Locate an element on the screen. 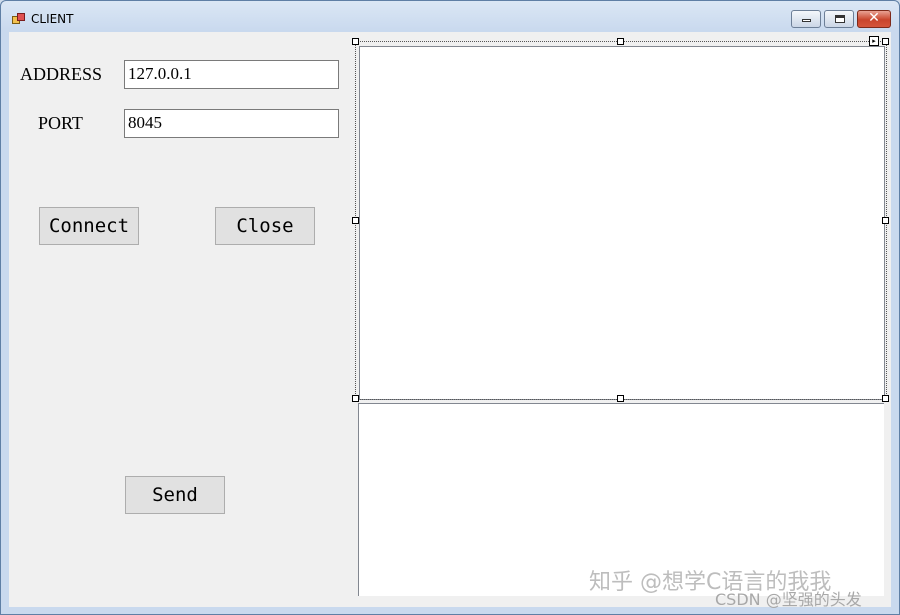 This screenshot has width=900, height=615. close-button: Close is located at coordinates (265, 226).